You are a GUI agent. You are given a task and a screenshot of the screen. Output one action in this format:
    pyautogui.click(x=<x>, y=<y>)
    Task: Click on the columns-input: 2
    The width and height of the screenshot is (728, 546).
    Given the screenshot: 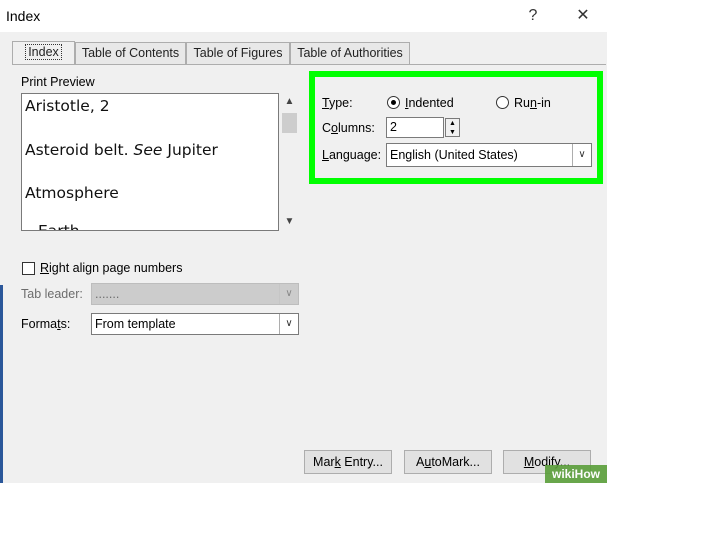 What is the action you would take?
    pyautogui.click(x=415, y=127)
    